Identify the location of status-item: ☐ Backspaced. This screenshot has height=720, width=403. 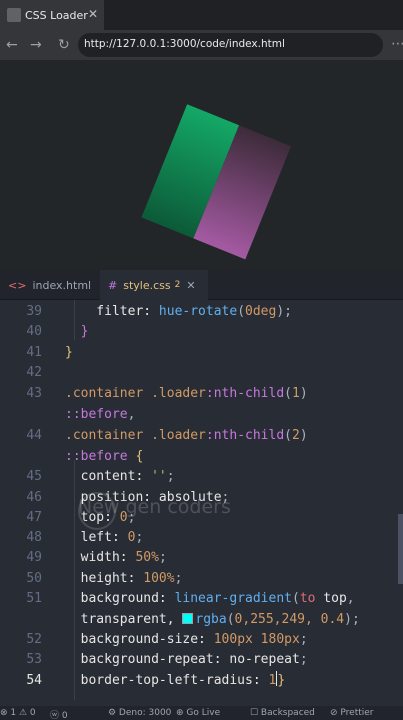
(282, 713).